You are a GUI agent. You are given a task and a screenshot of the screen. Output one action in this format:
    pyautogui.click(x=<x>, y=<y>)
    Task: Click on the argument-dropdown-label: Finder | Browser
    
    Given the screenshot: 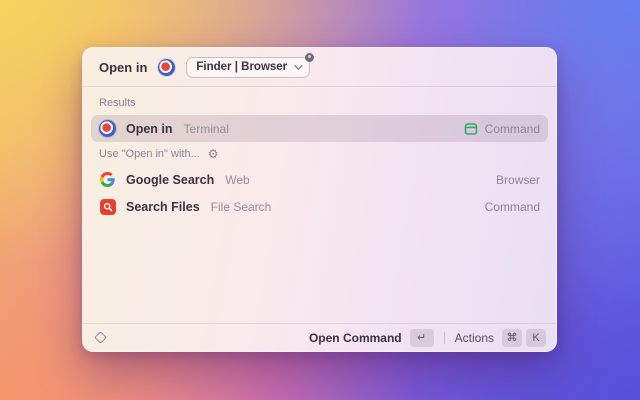 What is the action you would take?
    pyautogui.click(x=242, y=67)
    